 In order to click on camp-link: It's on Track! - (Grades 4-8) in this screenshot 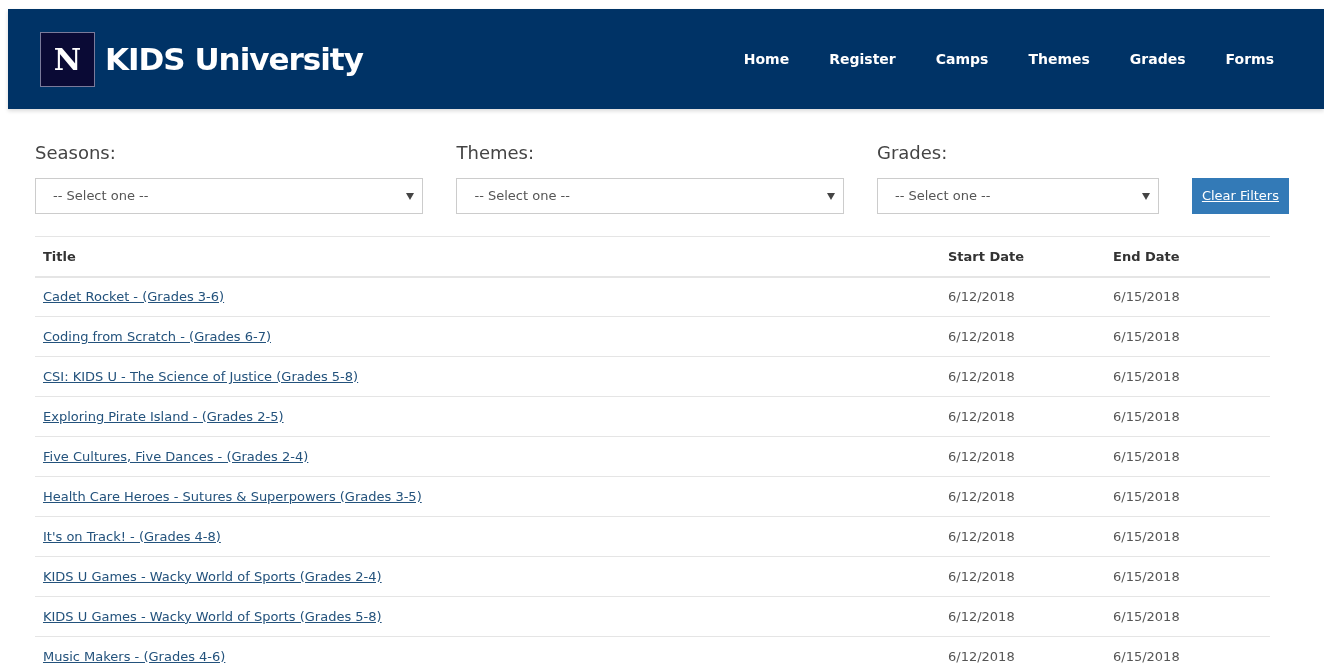, I will do `click(132, 536)`.